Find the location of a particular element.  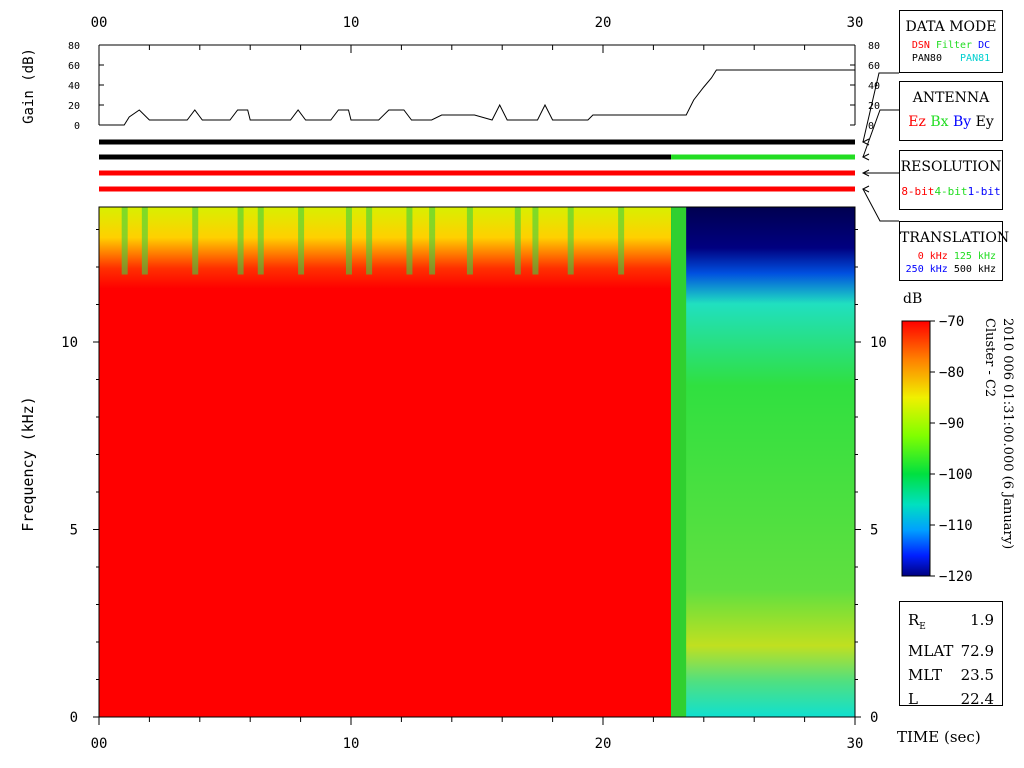

gain-xtick-label: 10 is located at coordinates (351, 23).